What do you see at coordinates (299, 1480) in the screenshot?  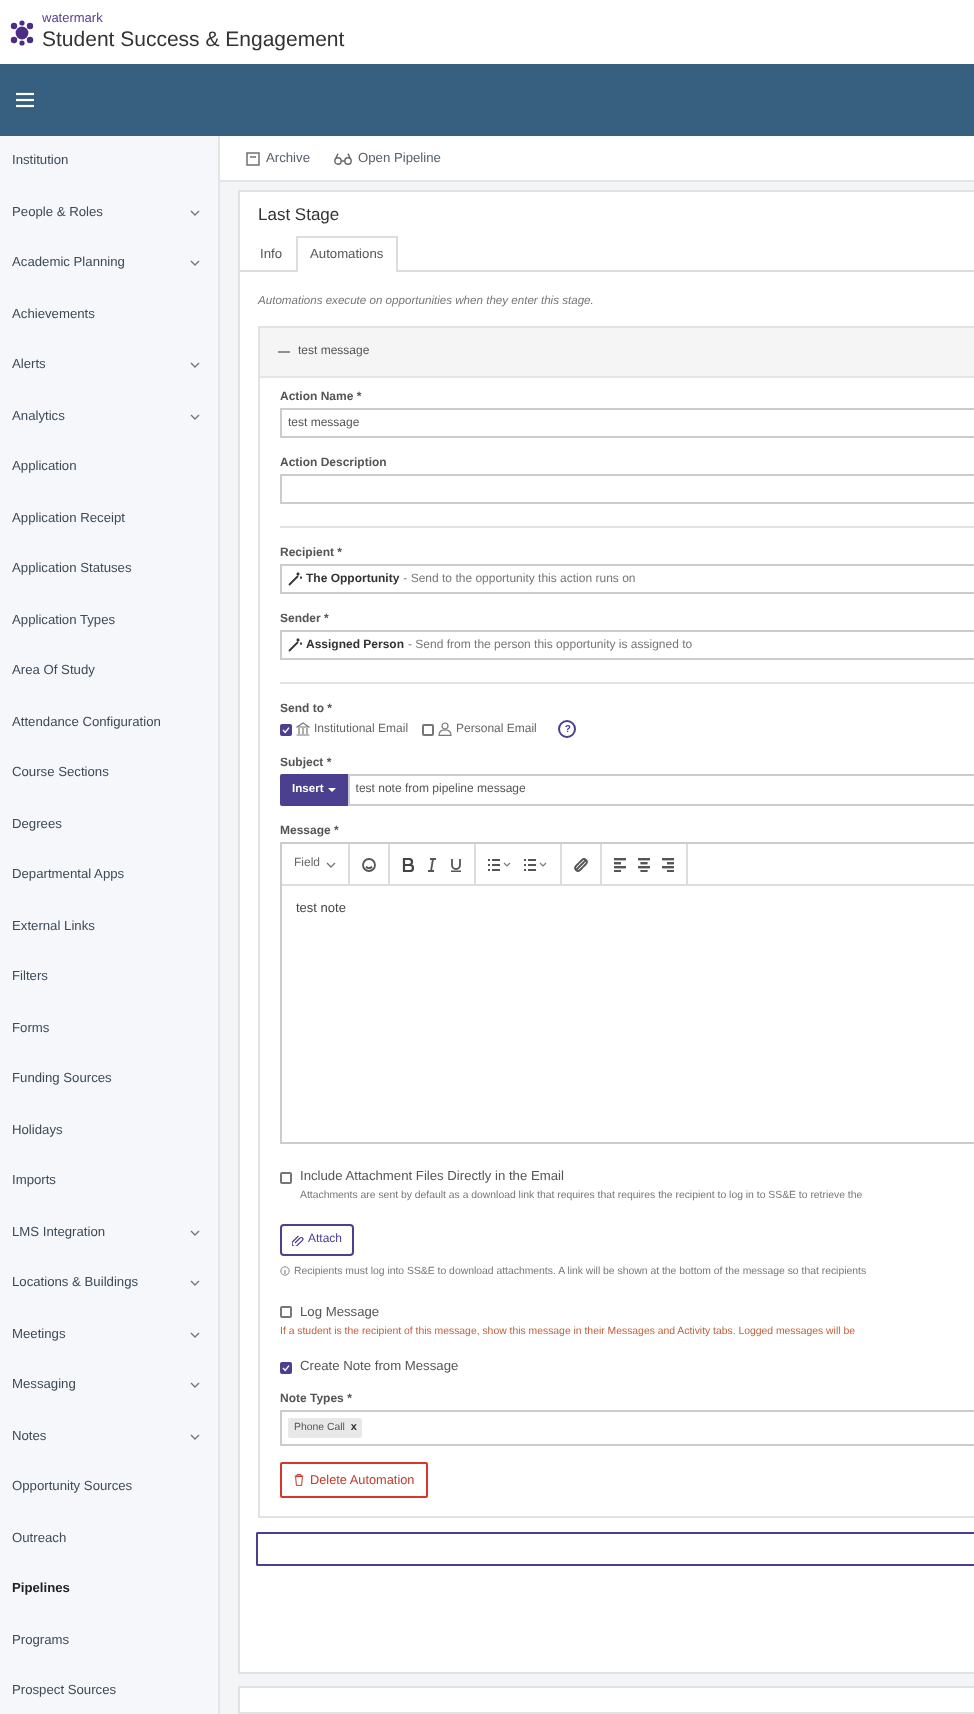 I see `trash-icon` at bounding box center [299, 1480].